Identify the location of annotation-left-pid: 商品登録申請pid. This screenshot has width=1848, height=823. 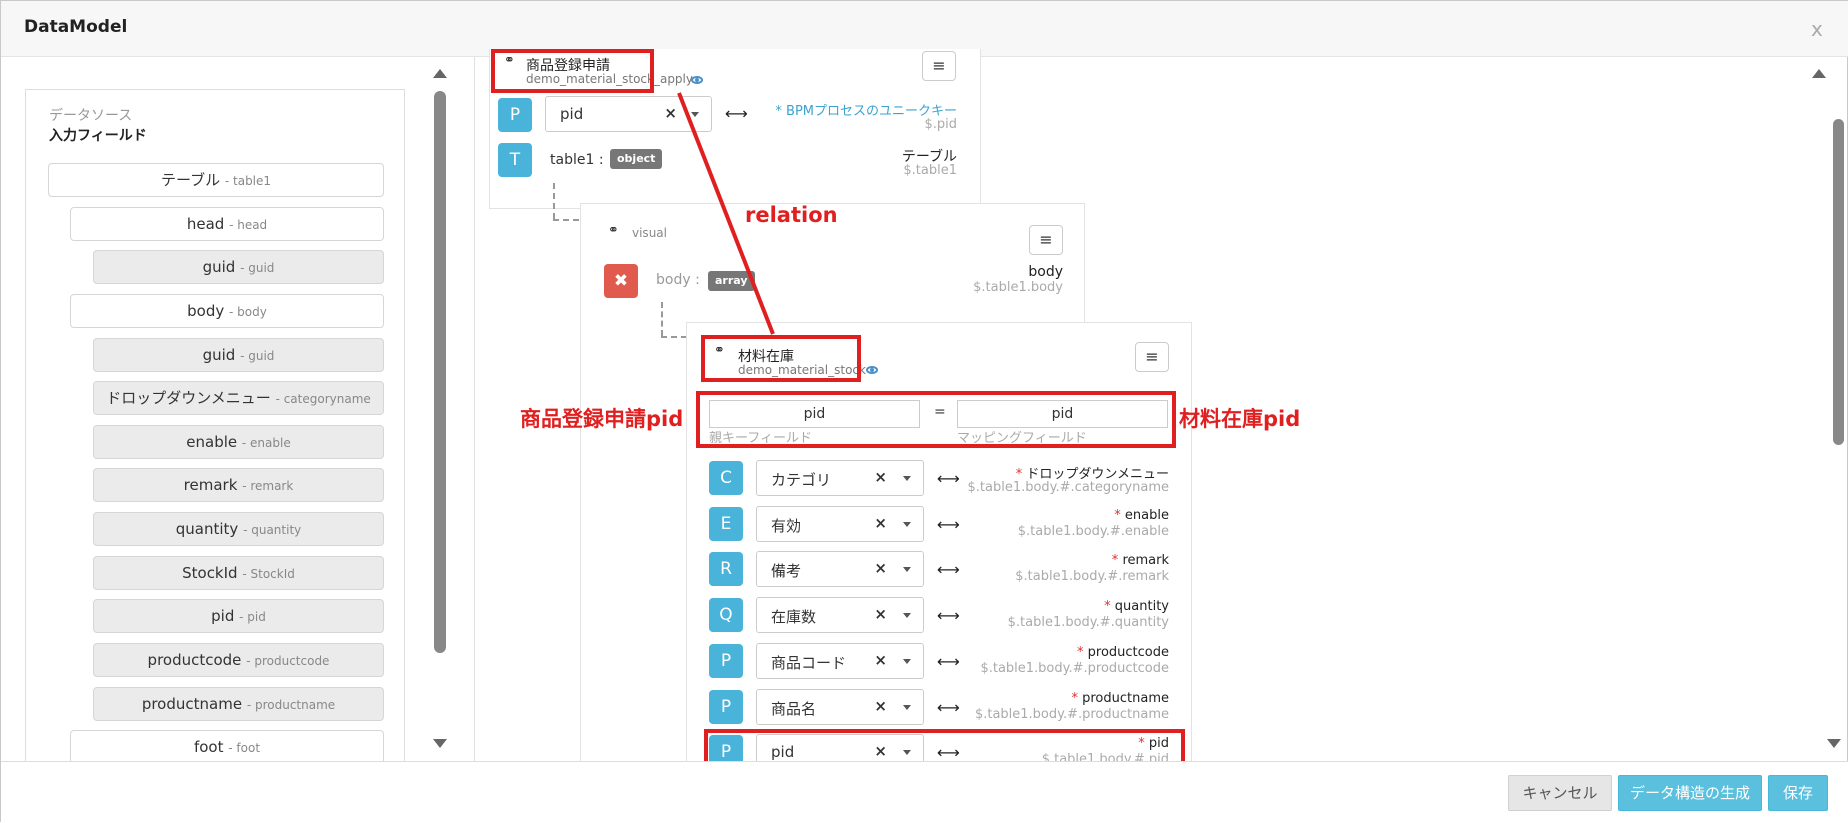
(602, 419).